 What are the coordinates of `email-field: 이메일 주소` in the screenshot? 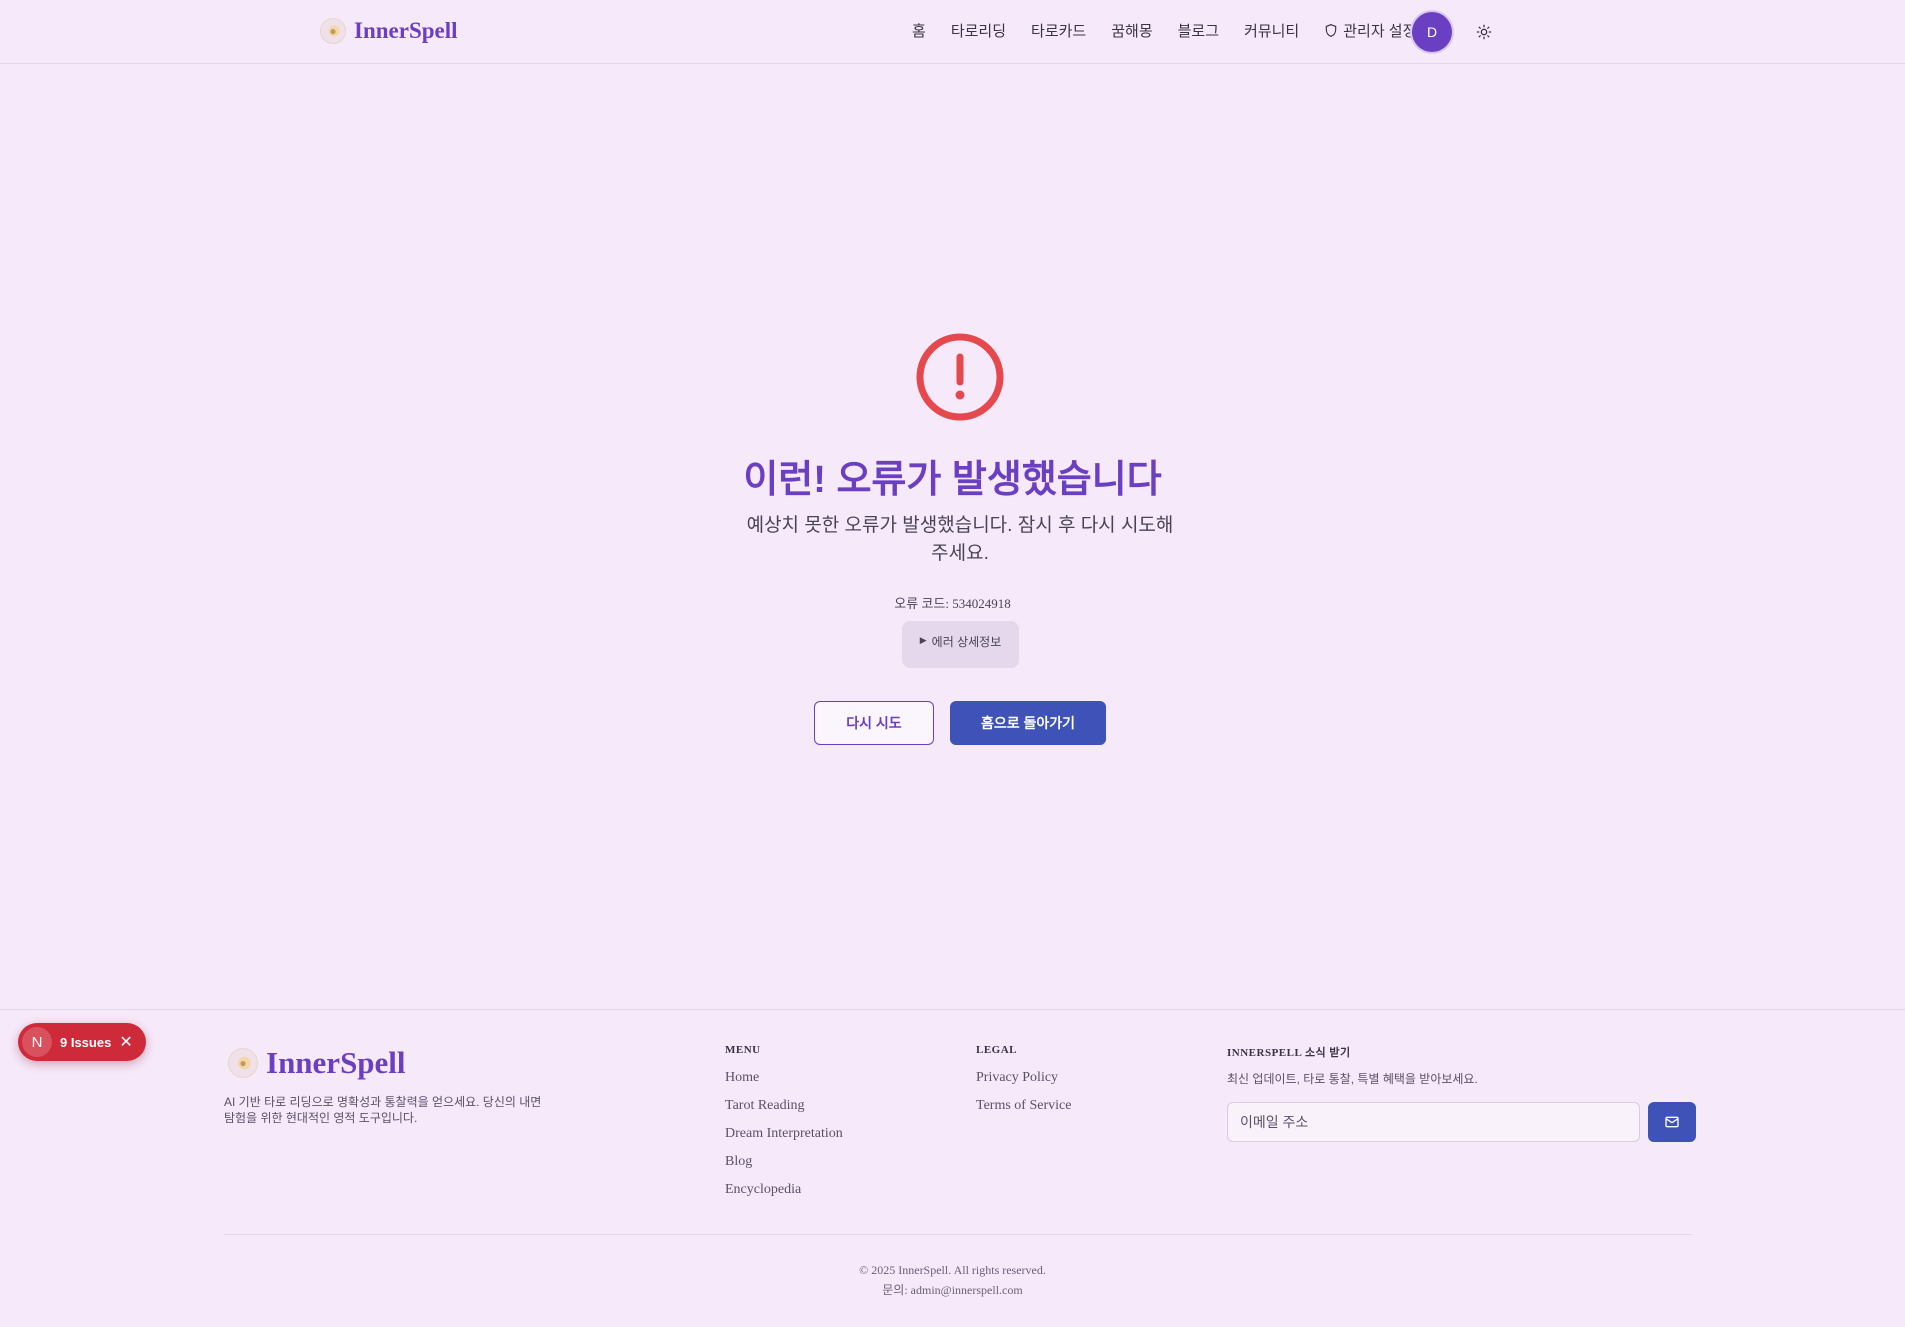 It's located at (1433, 1122).